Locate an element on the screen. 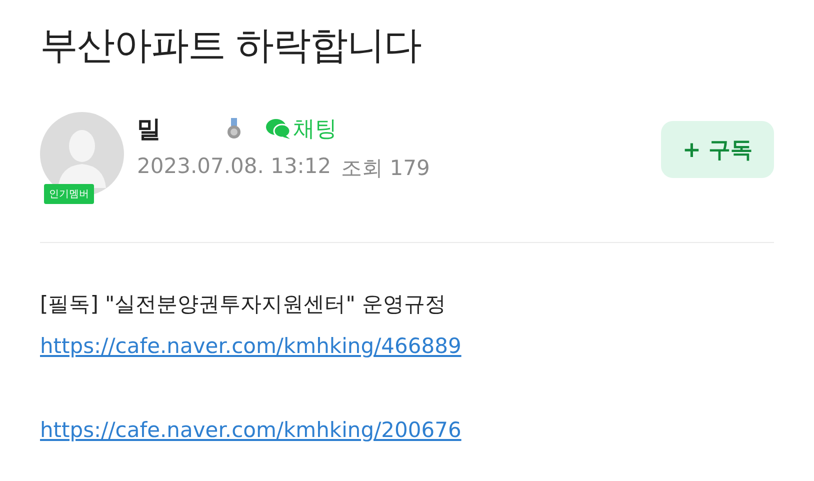 This screenshot has height=481, width=814. body-link: https://cafe.naver.com/kmhking/200676 is located at coordinates (251, 430).